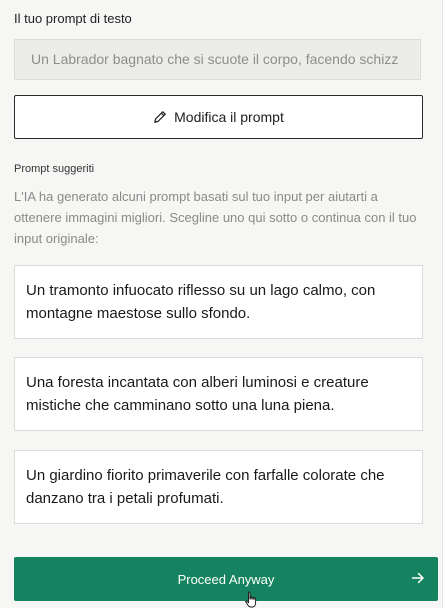 The width and height of the screenshot is (443, 608). I want to click on proceed-anyway-label: Proceed Anyway, so click(226, 579).